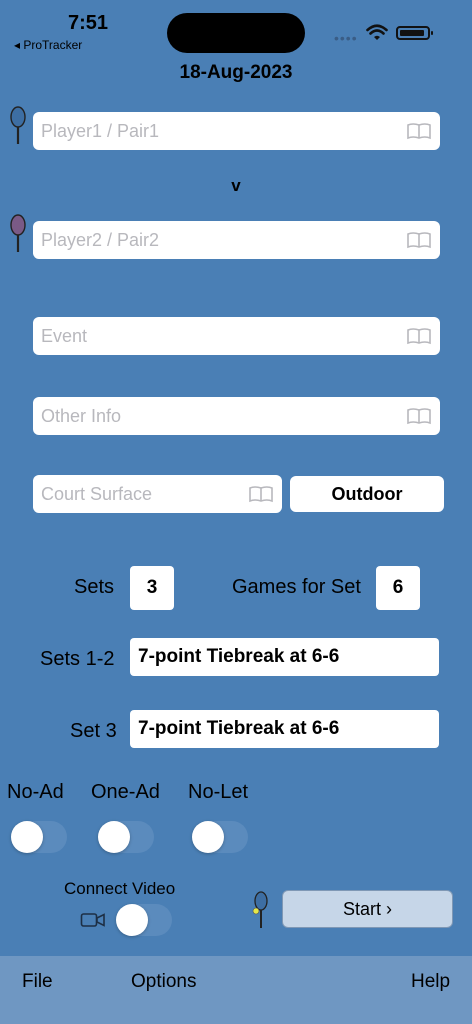 This screenshot has height=1024, width=472. What do you see at coordinates (94, 587) in the screenshot?
I see `sets-label: Sets` at bounding box center [94, 587].